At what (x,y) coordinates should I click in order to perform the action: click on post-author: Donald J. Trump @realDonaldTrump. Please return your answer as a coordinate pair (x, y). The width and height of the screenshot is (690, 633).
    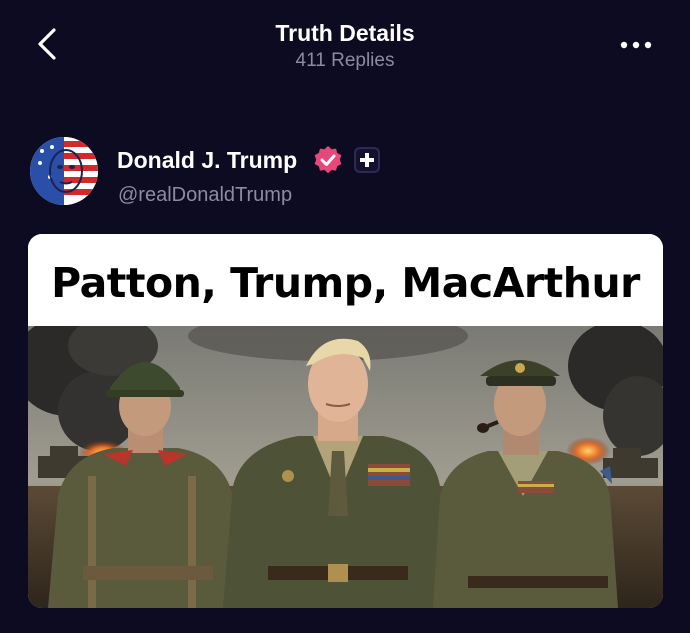
    Looking at the image, I should click on (350, 177).